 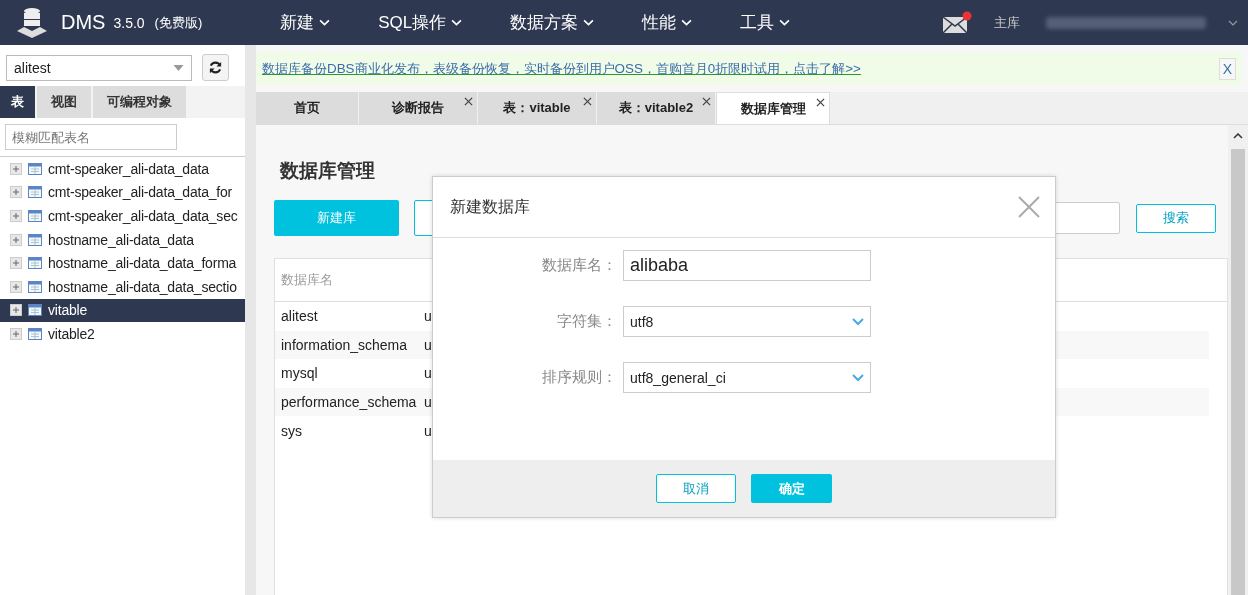 I want to click on sidebar-tab: 可编程对象, so click(x=139, y=102).